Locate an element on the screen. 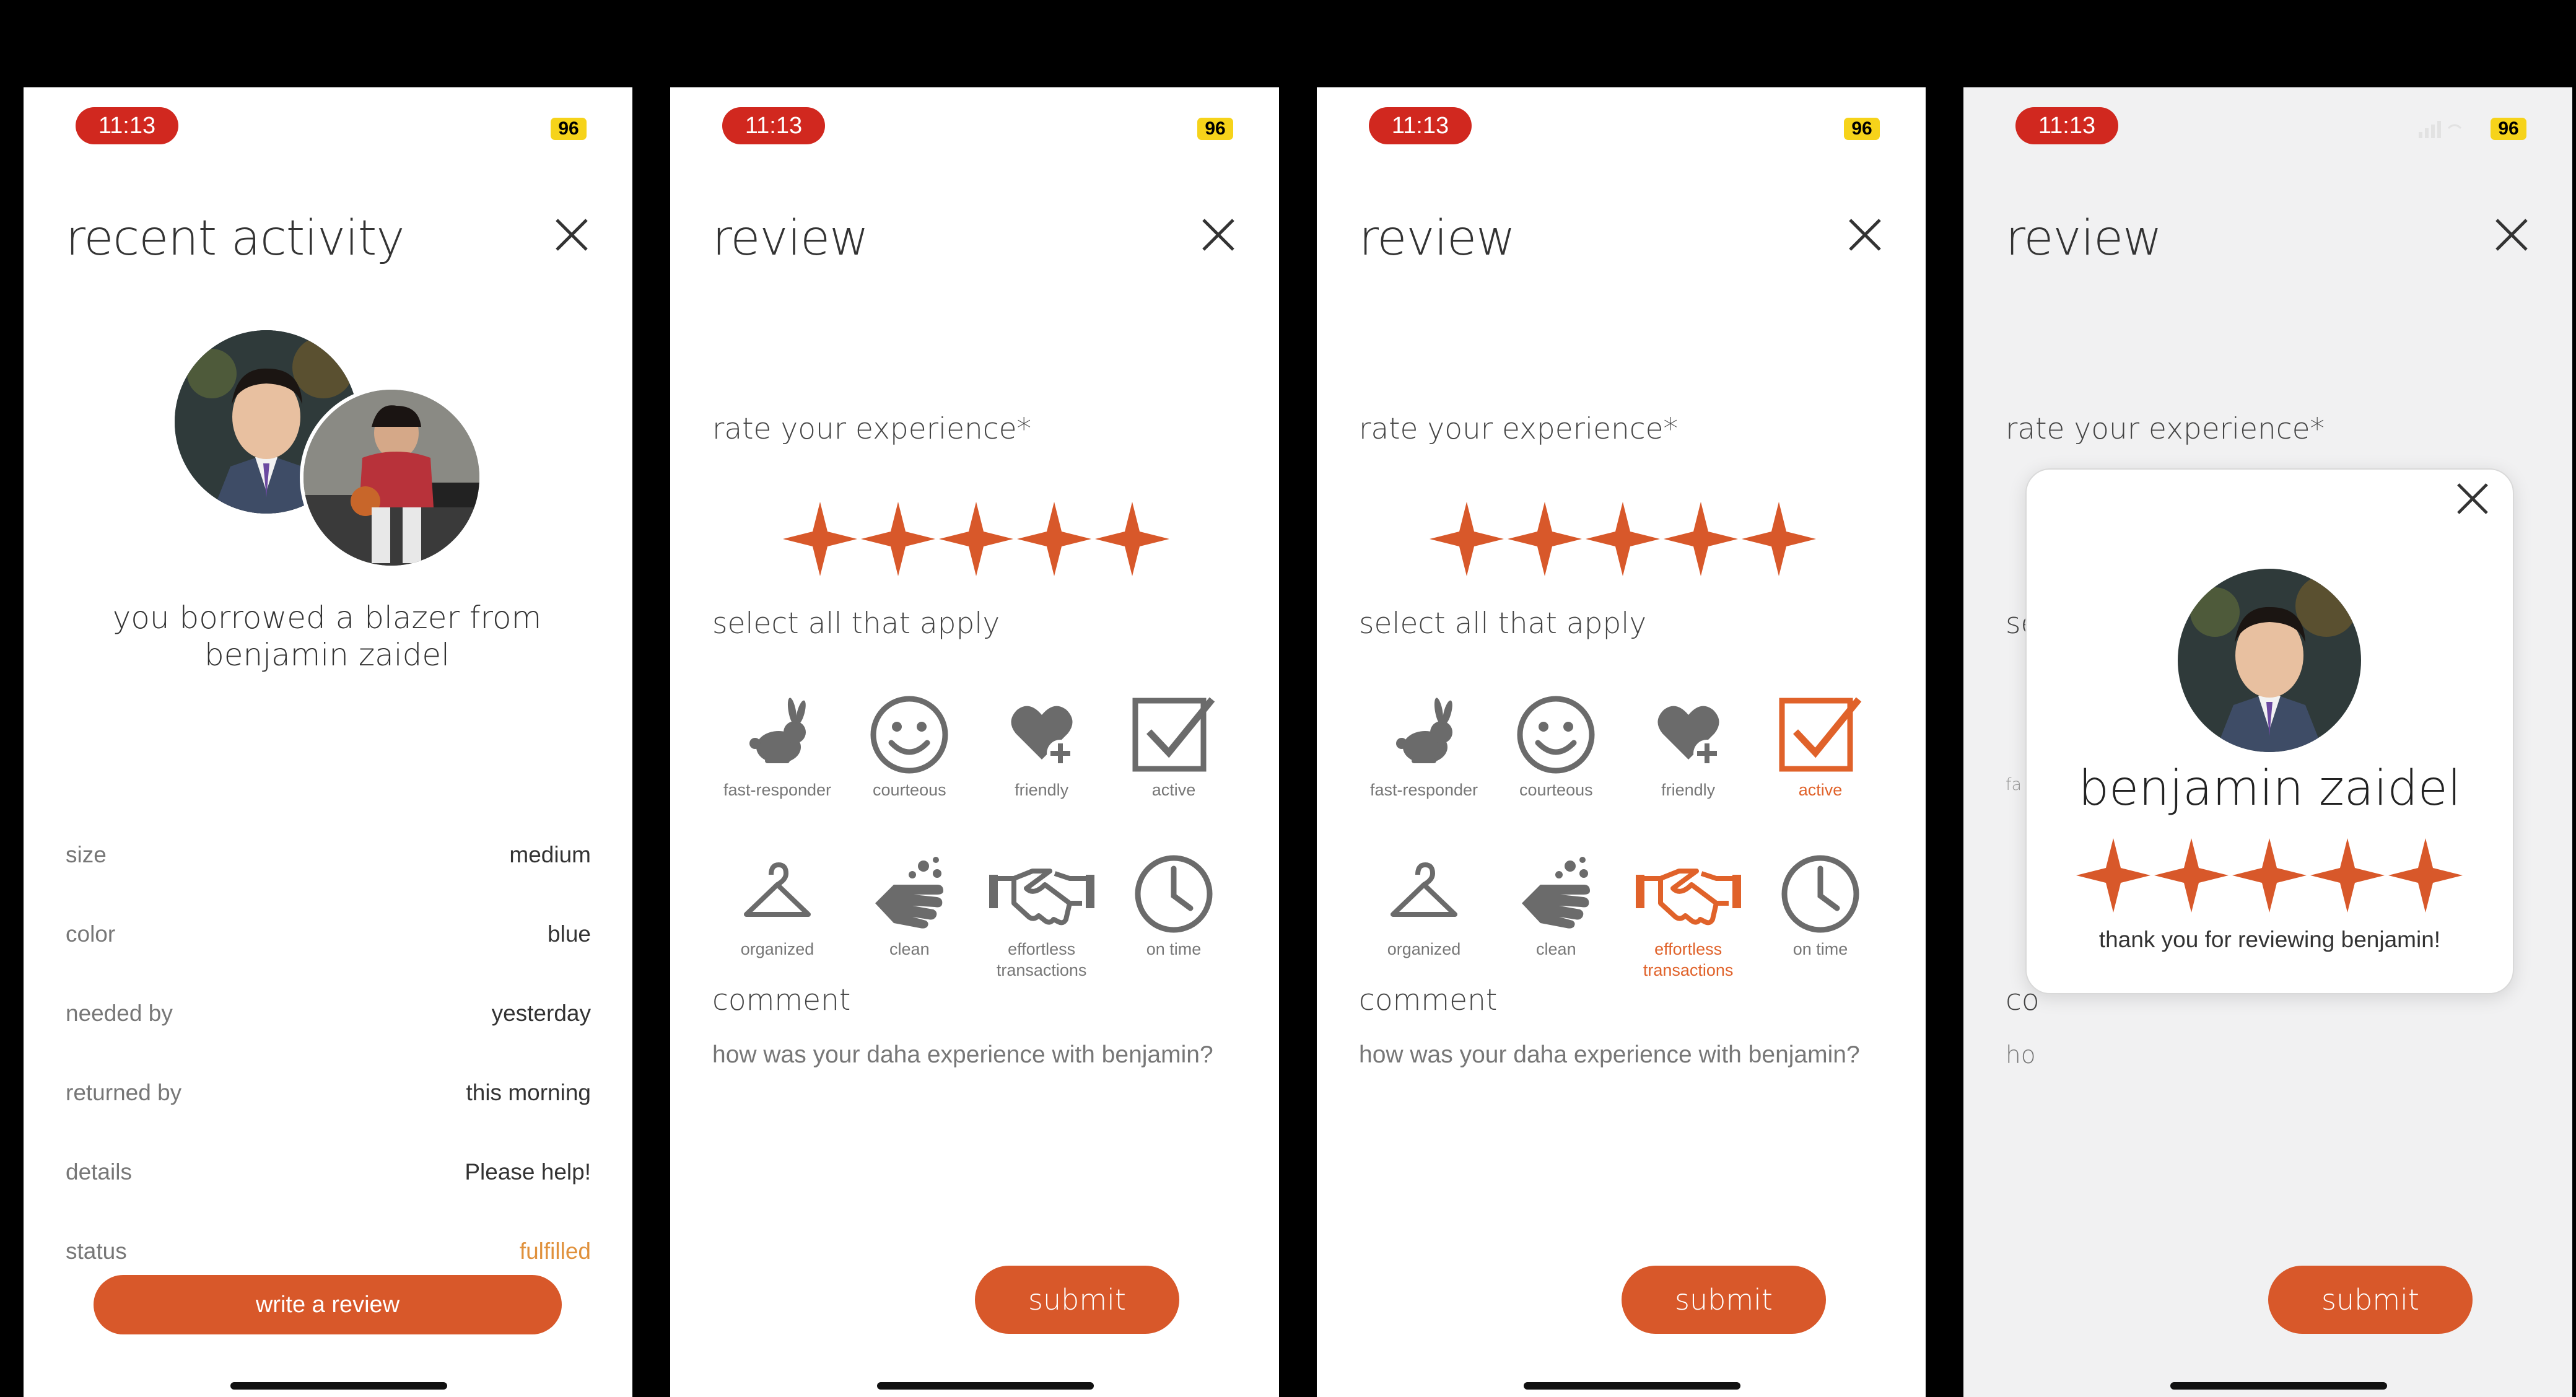 Image resolution: width=2576 pixels, height=1397 pixels. clock-icon is located at coordinates (1174, 894).